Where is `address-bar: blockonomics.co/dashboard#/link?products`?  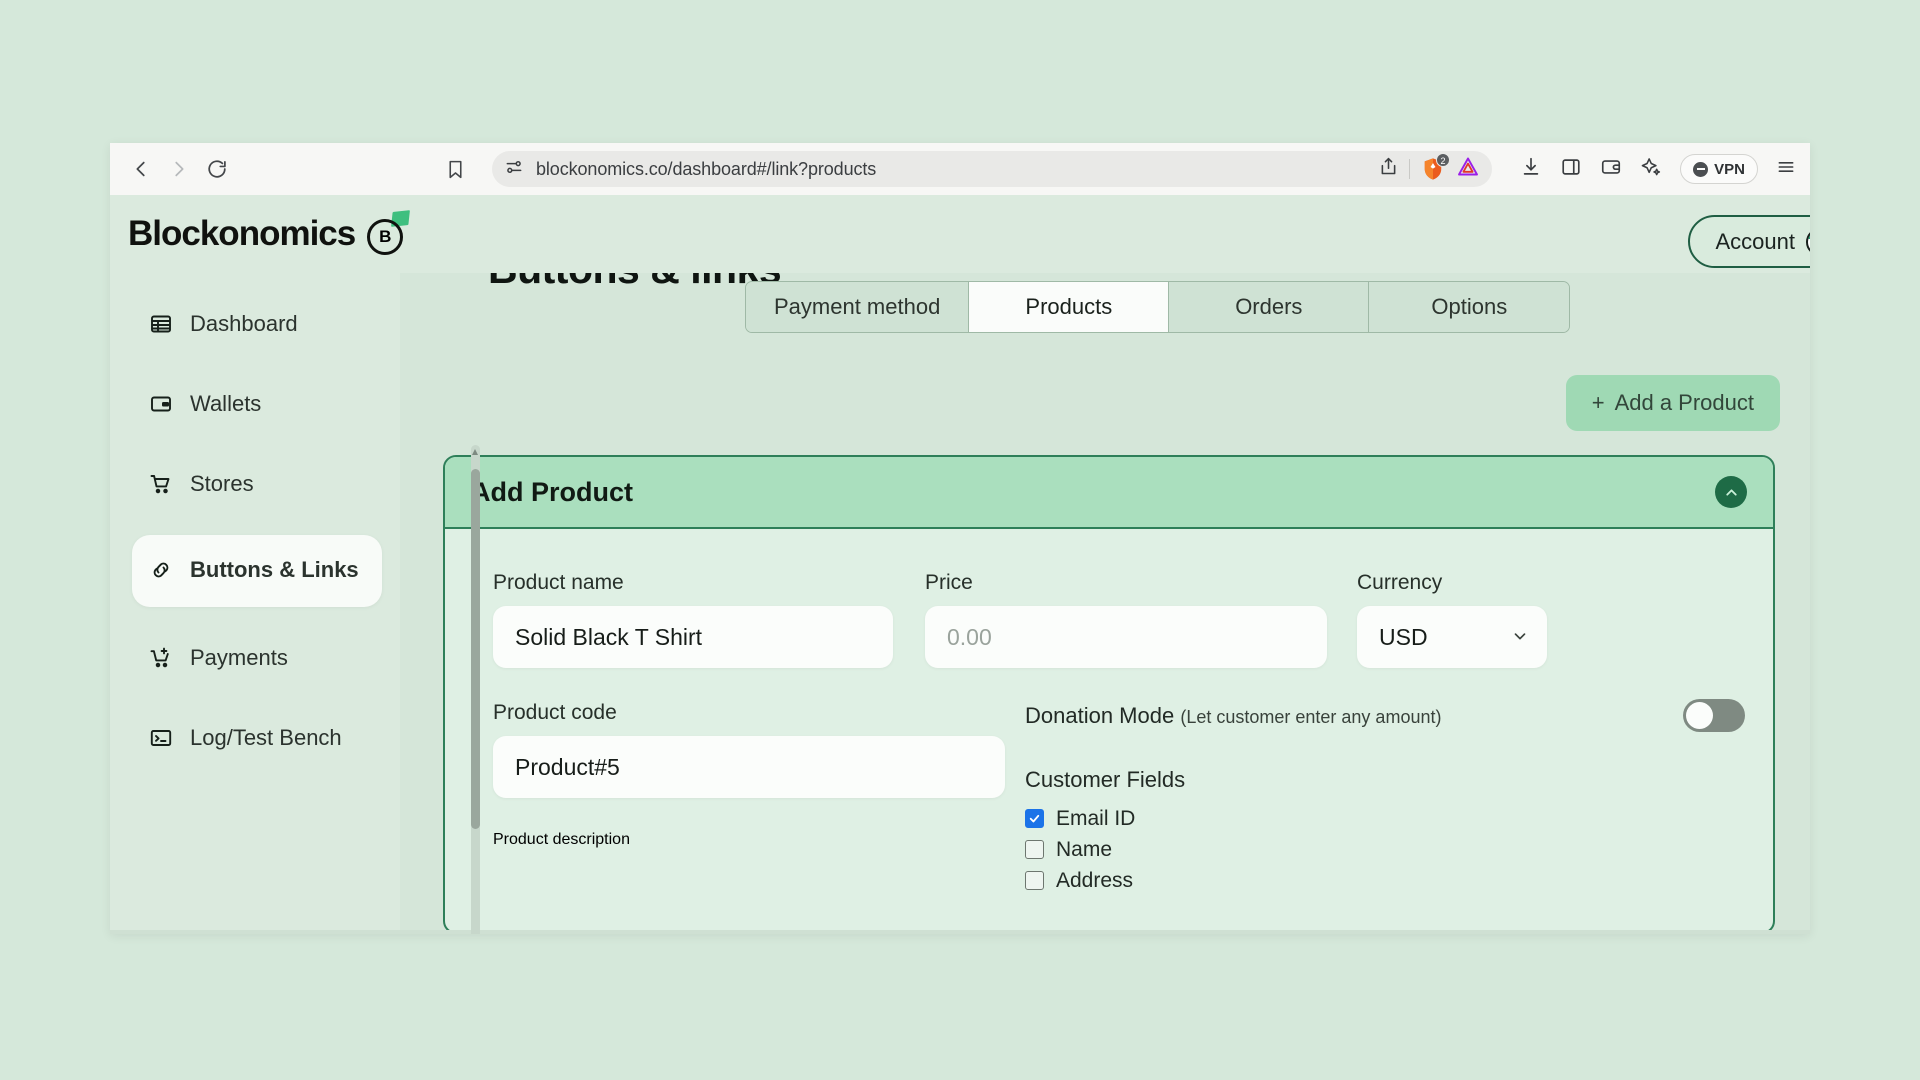
address-bar: blockonomics.co/dashboard#/link?products is located at coordinates (992, 169).